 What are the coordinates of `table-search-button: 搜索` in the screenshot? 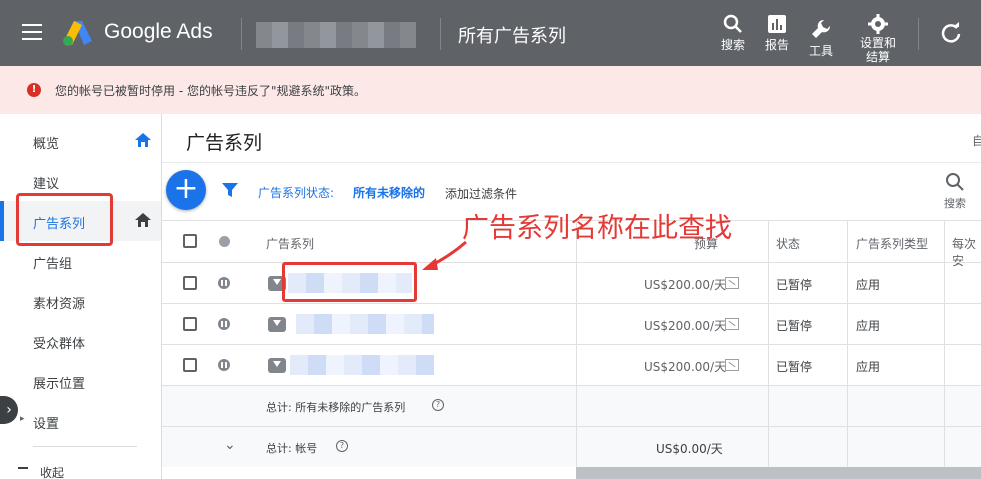 It's located at (955, 191).